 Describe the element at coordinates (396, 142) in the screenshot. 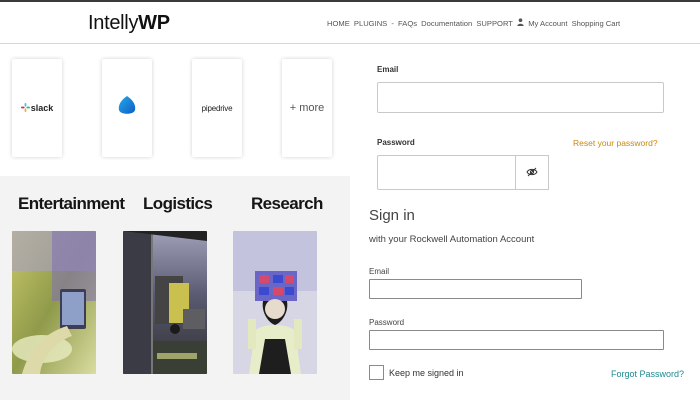

I see `password-label: Password` at that location.